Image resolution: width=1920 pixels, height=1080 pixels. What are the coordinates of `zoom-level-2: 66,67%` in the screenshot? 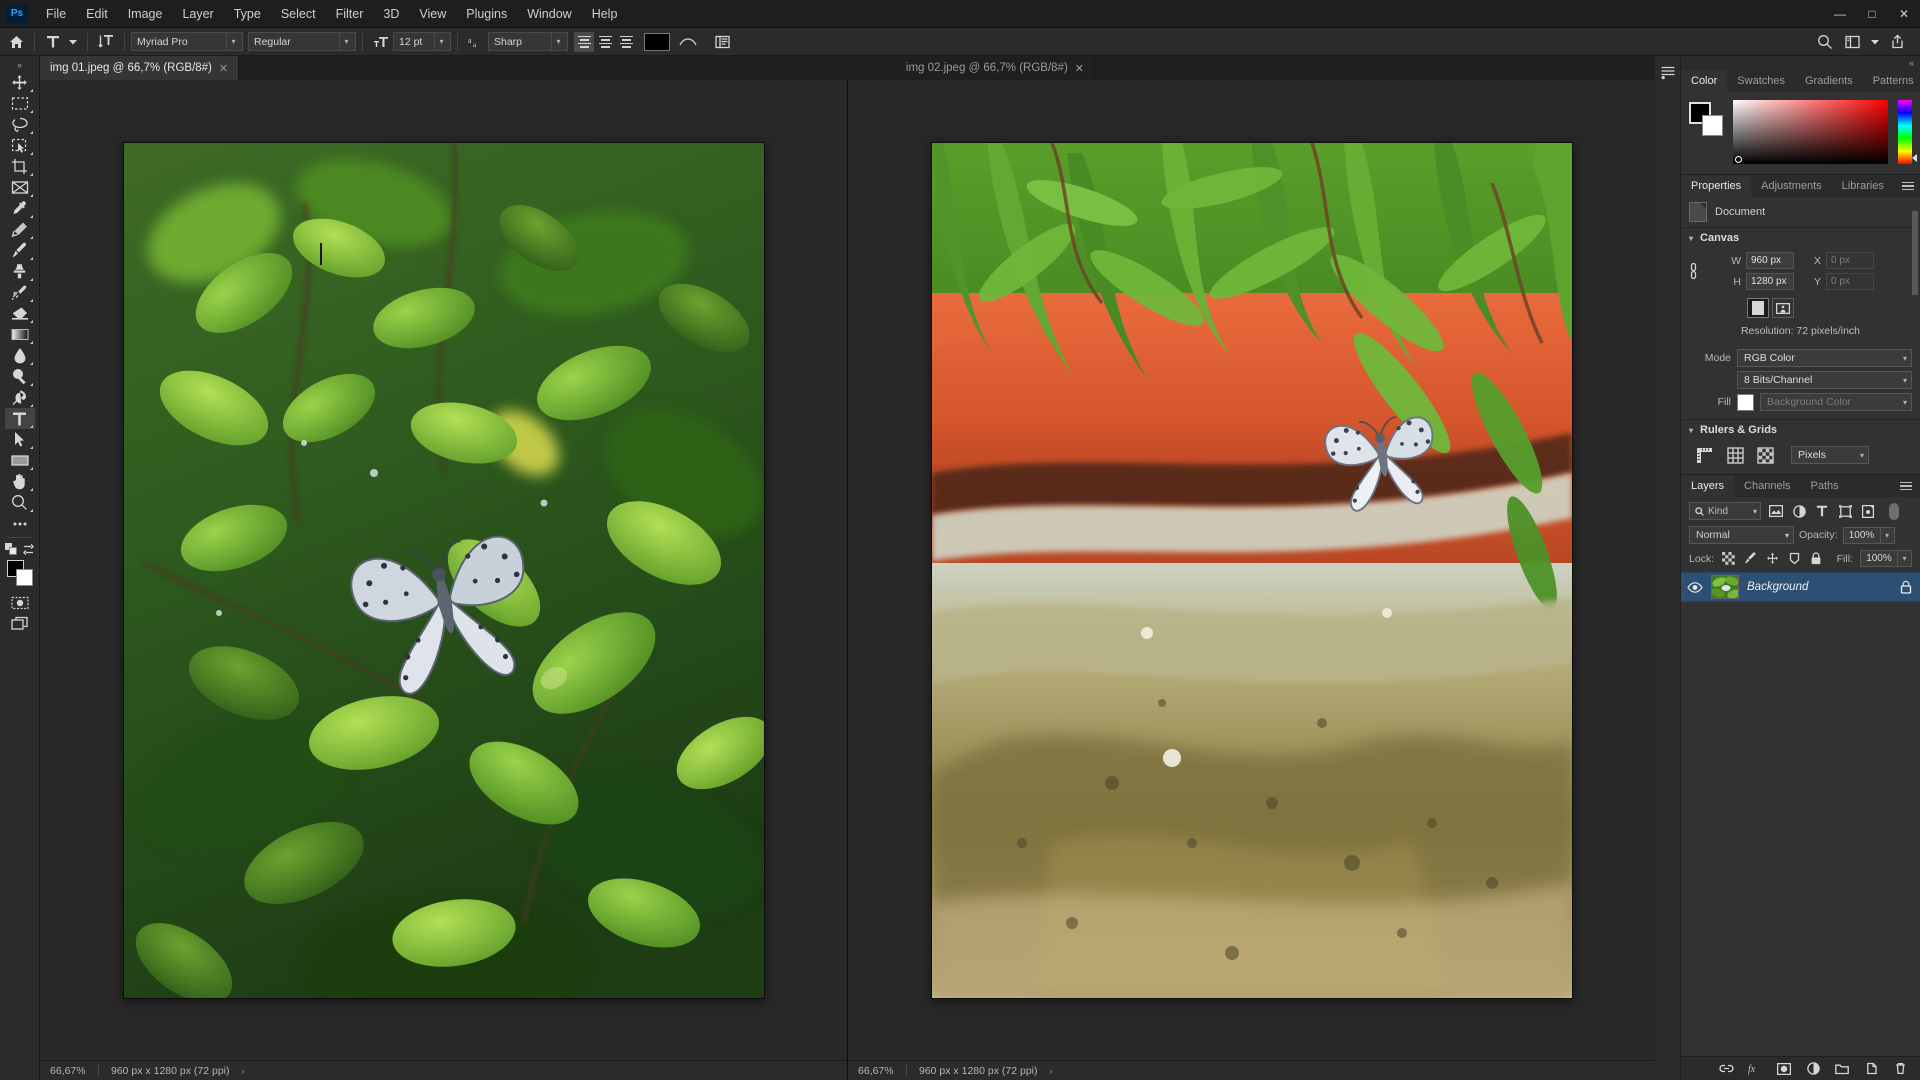 It's located at (877, 1071).